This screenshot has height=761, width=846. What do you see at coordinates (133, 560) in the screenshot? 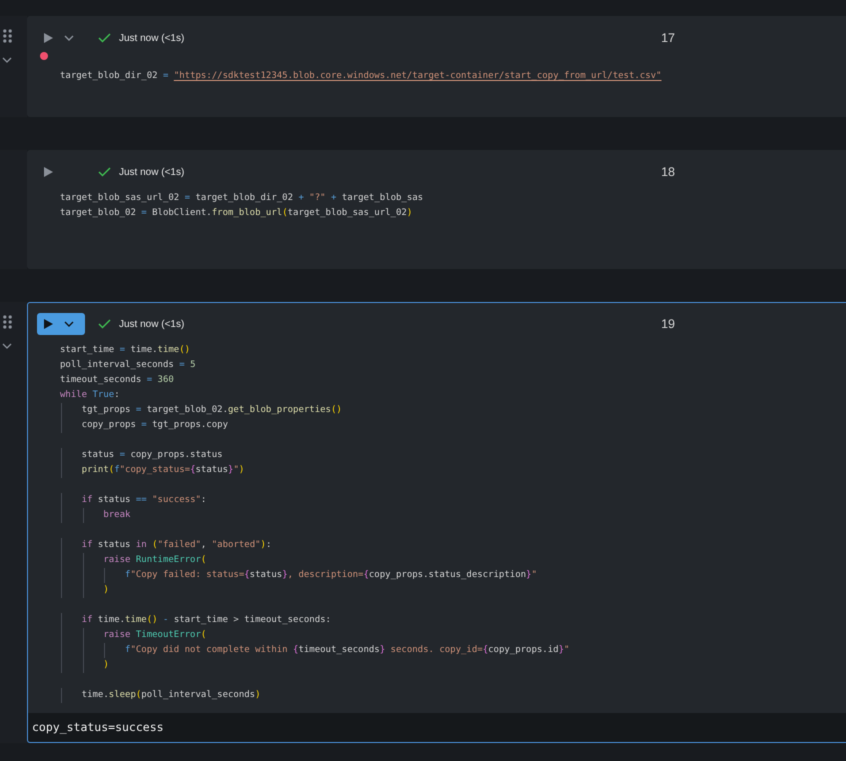
I see `code-line: raise RuntimeError(` at bounding box center [133, 560].